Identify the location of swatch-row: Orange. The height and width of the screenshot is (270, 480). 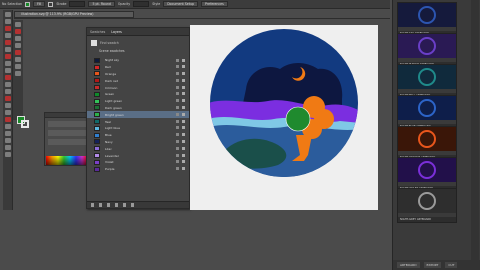
(138, 74).